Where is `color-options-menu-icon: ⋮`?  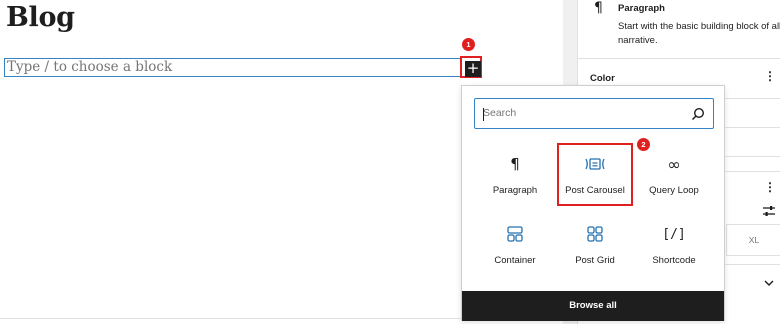 color-options-menu-icon: ⋮ is located at coordinates (770, 76).